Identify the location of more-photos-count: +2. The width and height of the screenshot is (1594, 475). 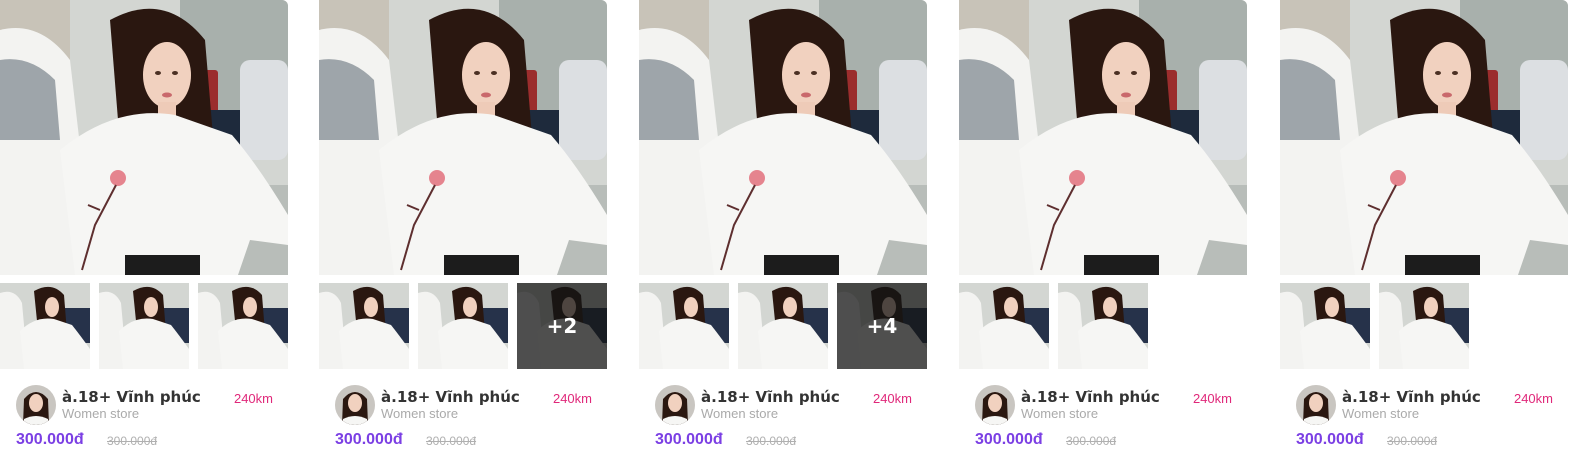
(562, 326).